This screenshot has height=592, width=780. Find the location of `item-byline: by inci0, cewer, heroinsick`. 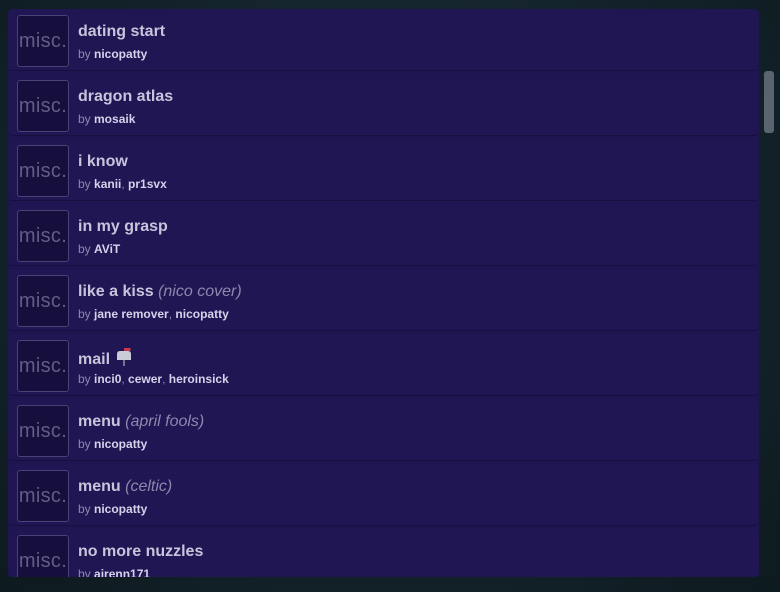

item-byline: by inci0, cewer, heroinsick is located at coordinates (153, 379).